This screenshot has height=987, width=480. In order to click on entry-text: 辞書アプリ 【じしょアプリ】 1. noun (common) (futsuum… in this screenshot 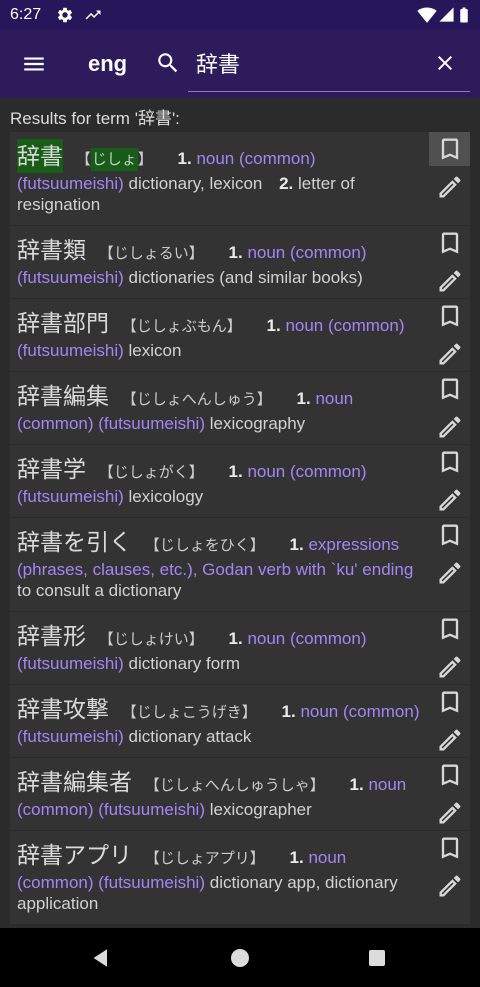, I will do `click(240, 877)`.